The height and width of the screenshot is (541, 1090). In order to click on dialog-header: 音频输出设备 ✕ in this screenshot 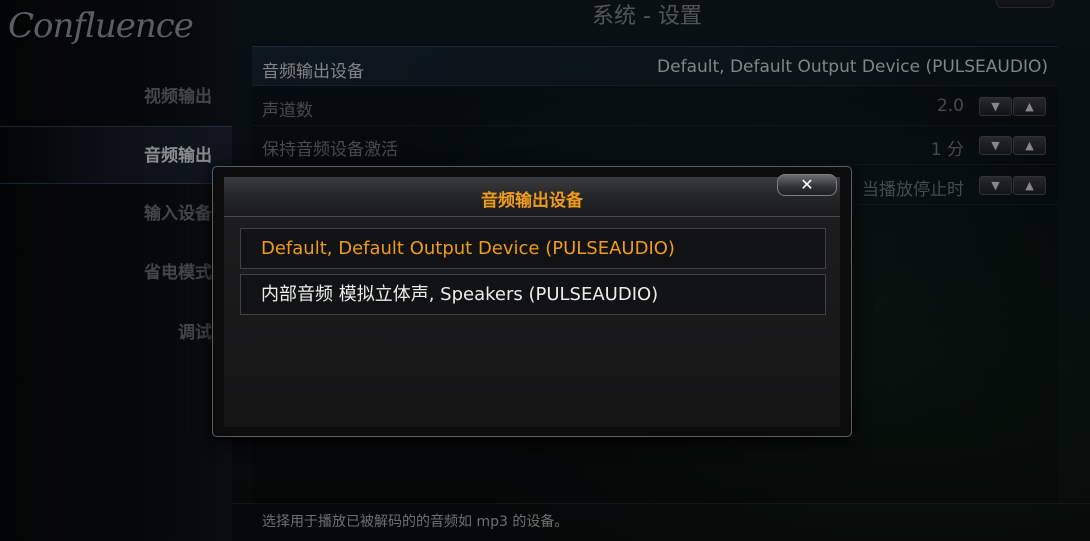, I will do `click(532, 195)`.